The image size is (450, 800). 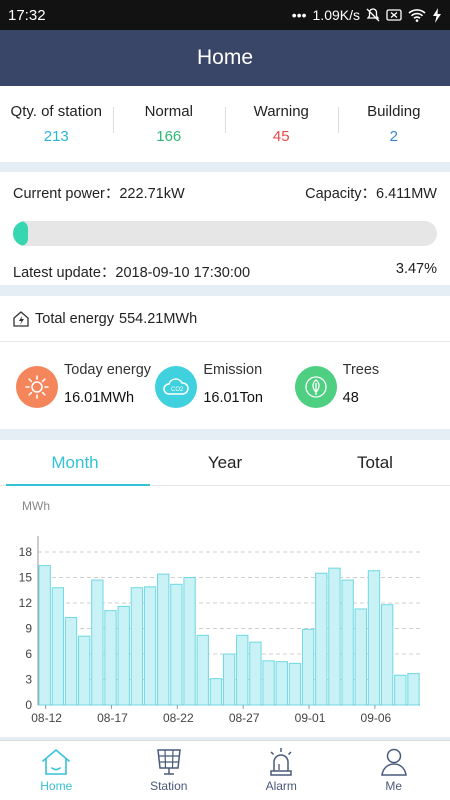 I want to click on total-energy-value: 554.21MWh, so click(x=158, y=318).